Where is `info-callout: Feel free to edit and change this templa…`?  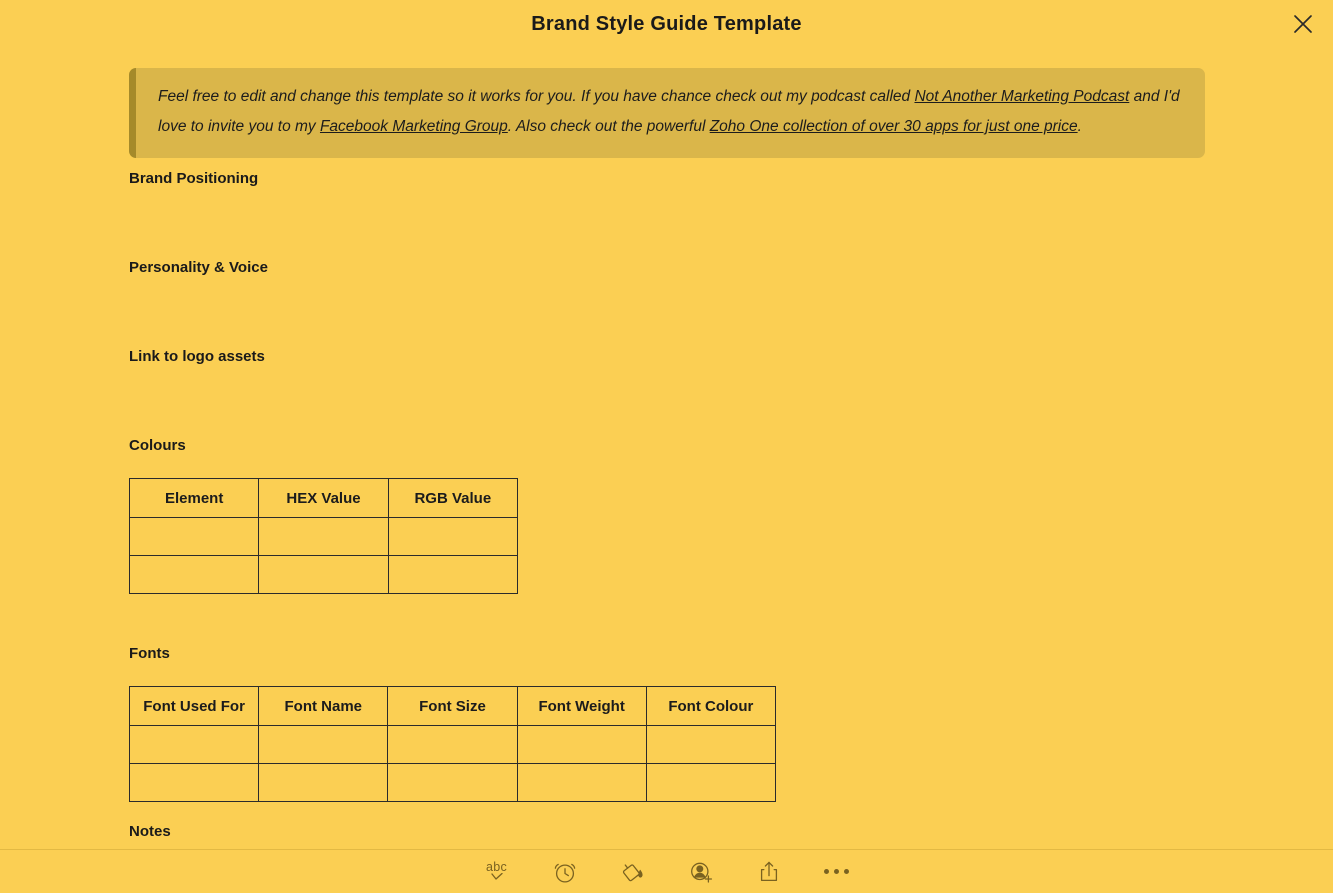 info-callout: Feel free to edit and change this templa… is located at coordinates (667, 113).